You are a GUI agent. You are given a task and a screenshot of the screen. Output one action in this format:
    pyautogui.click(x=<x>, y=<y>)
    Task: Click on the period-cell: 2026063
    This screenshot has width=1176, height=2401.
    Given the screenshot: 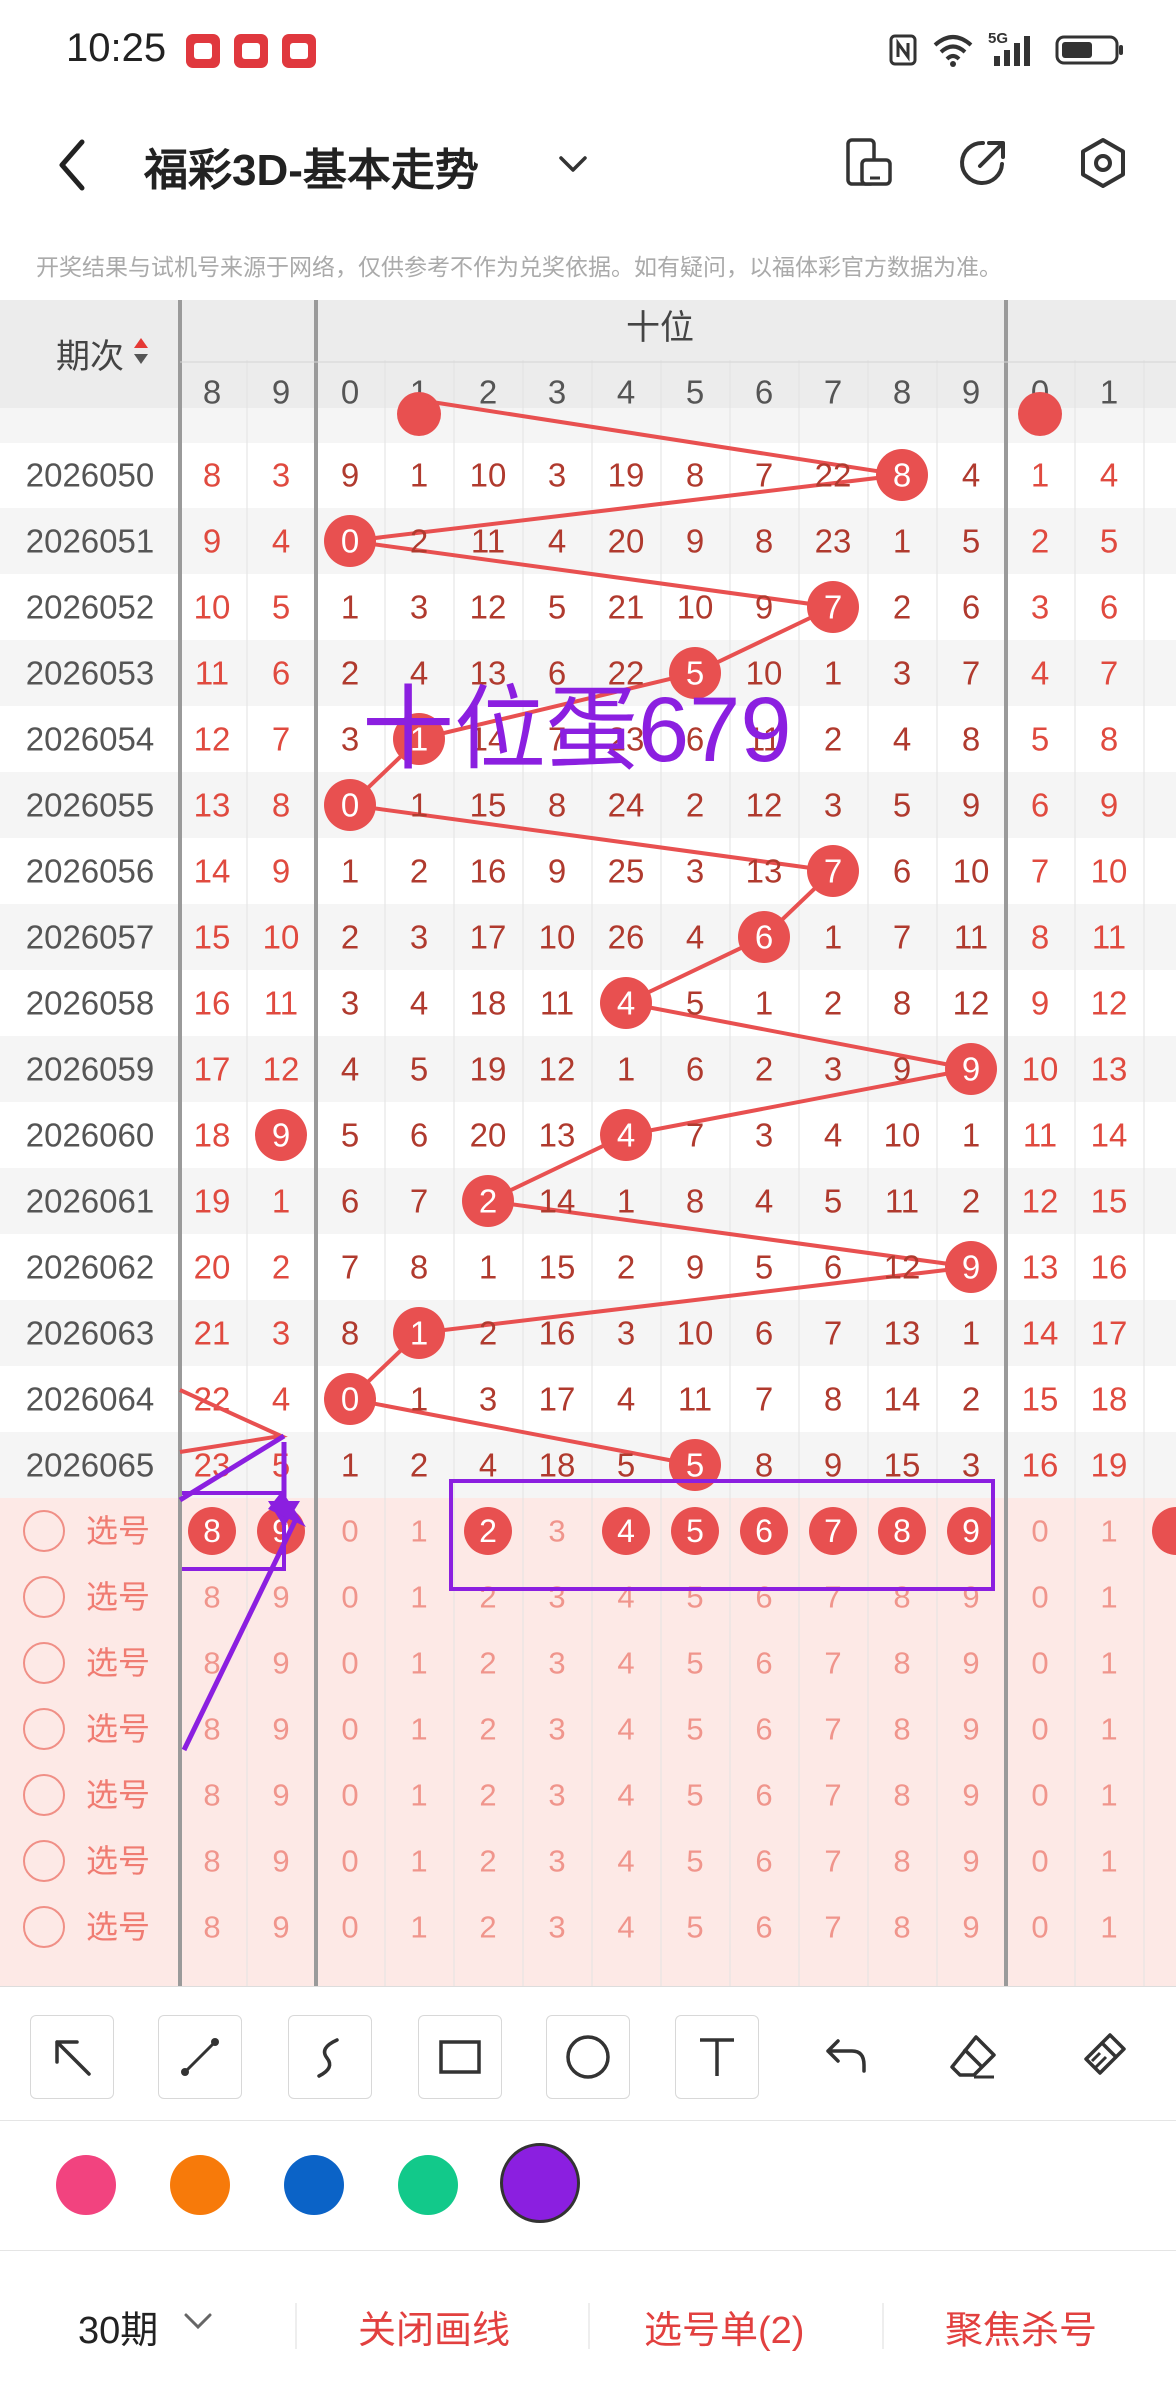 What is the action you would take?
    pyautogui.click(x=90, y=1333)
    